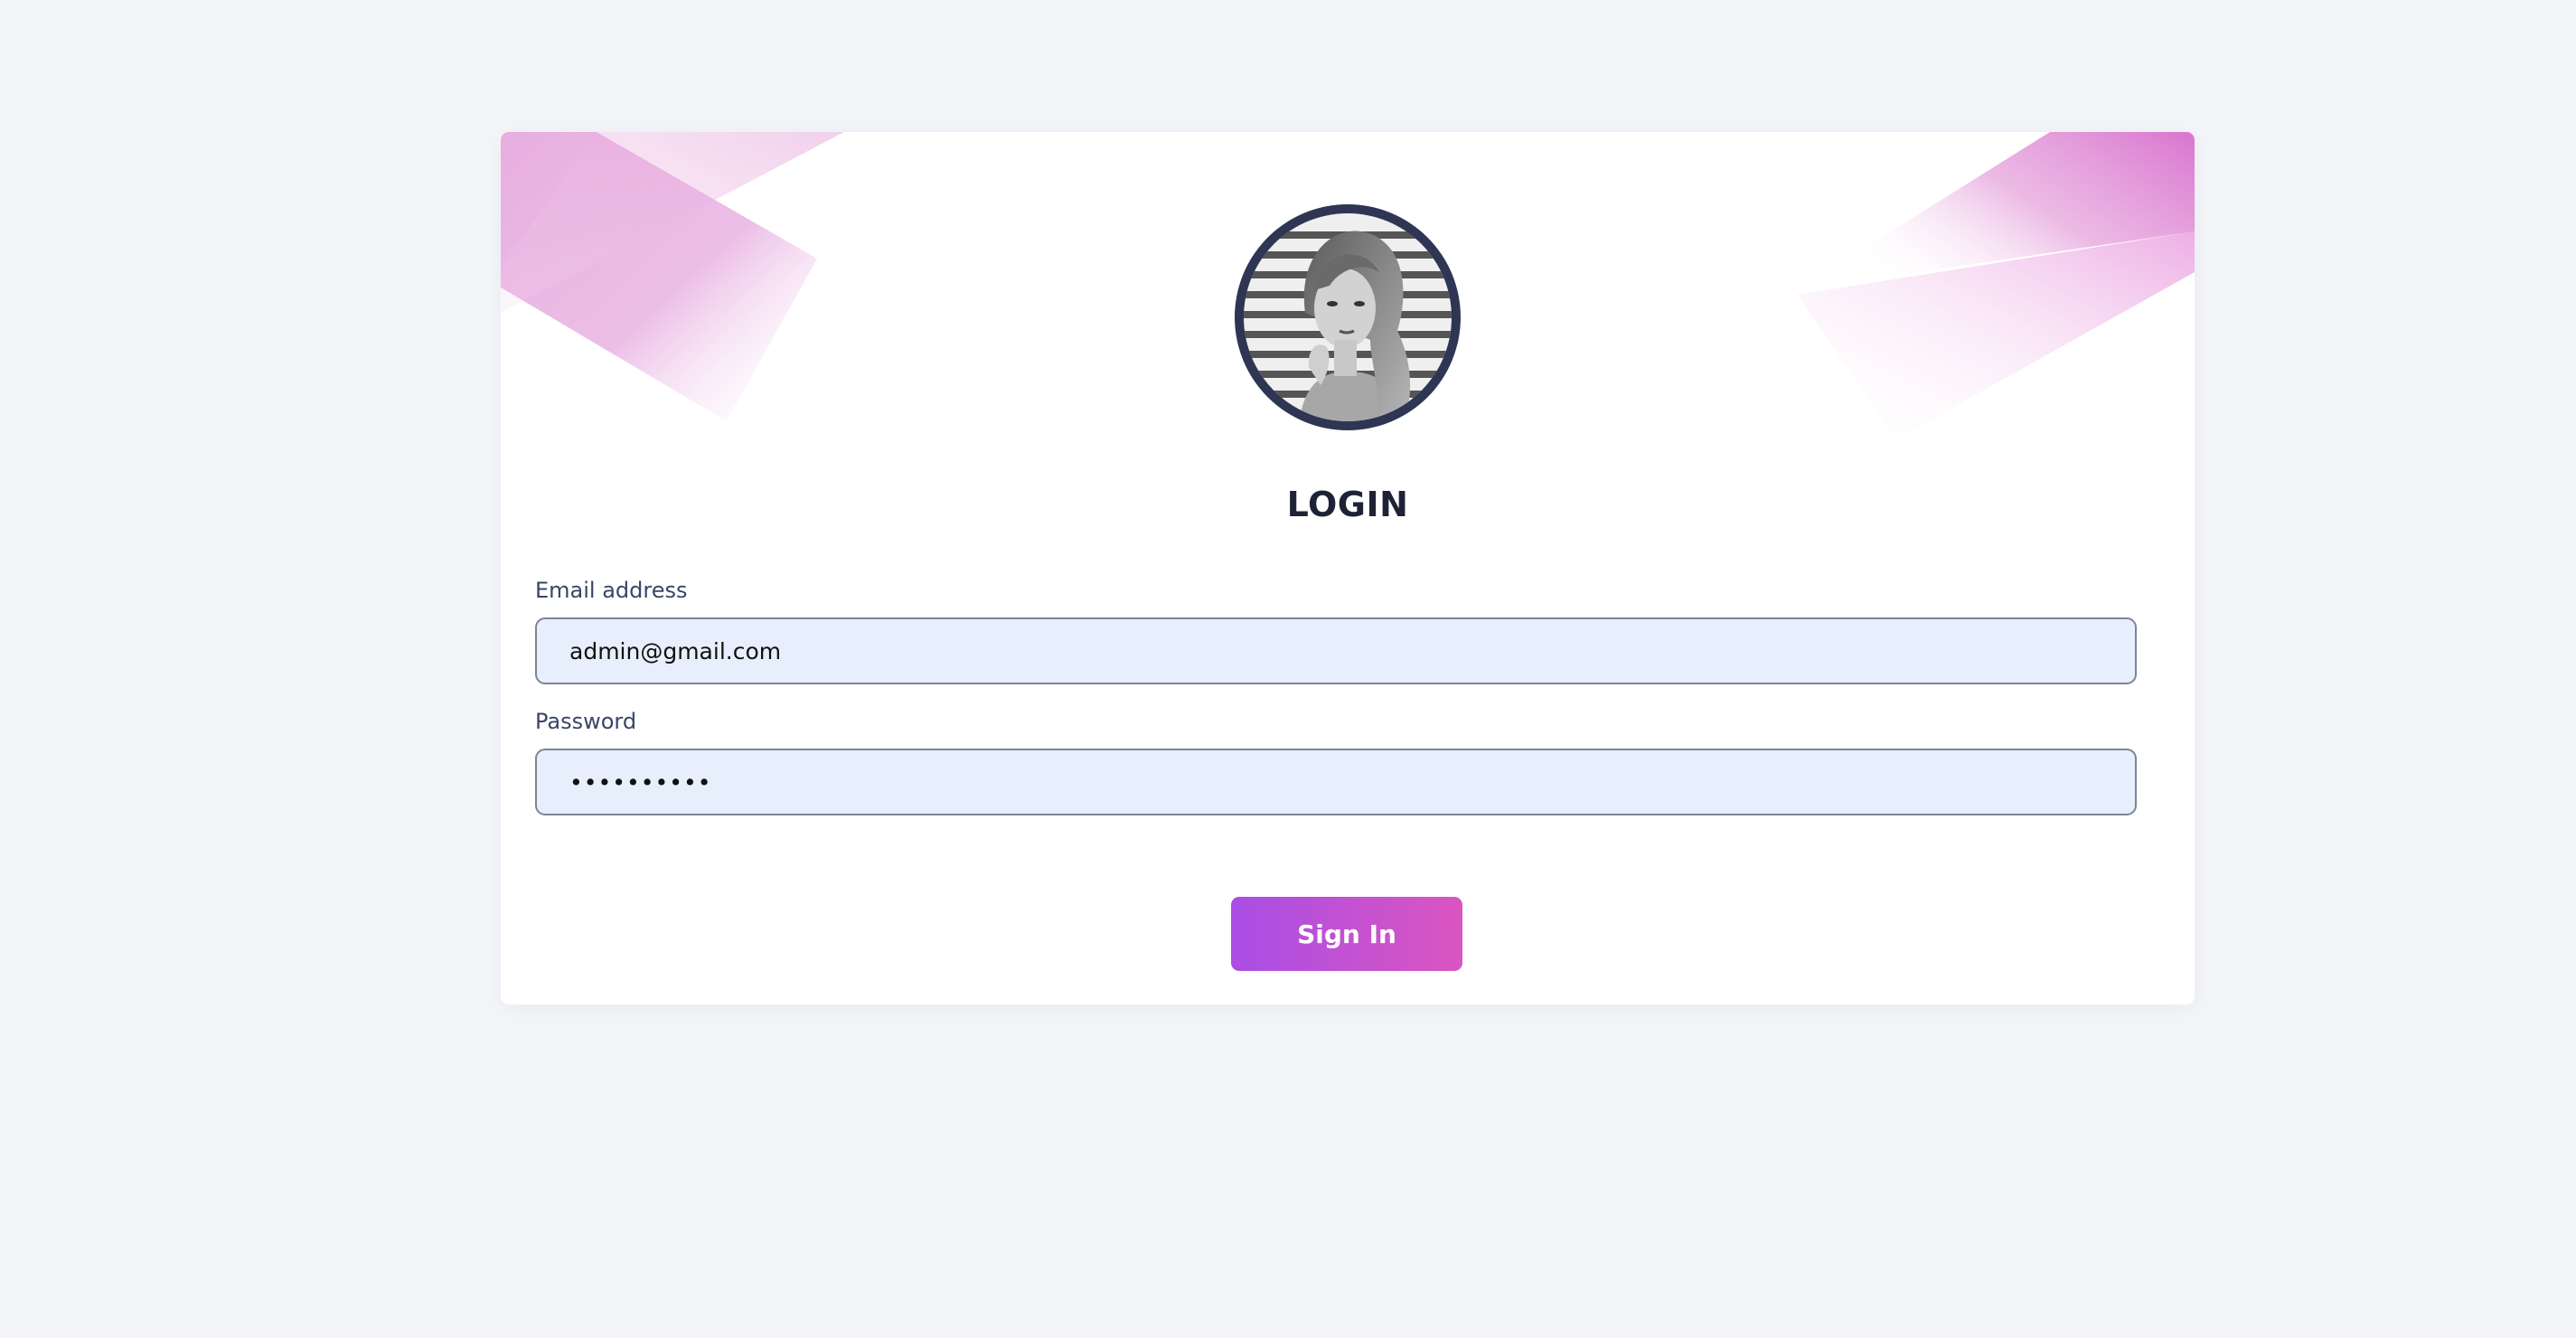 The height and width of the screenshot is (1338, 2576). I want to click on avatar, so click(1348, 317).